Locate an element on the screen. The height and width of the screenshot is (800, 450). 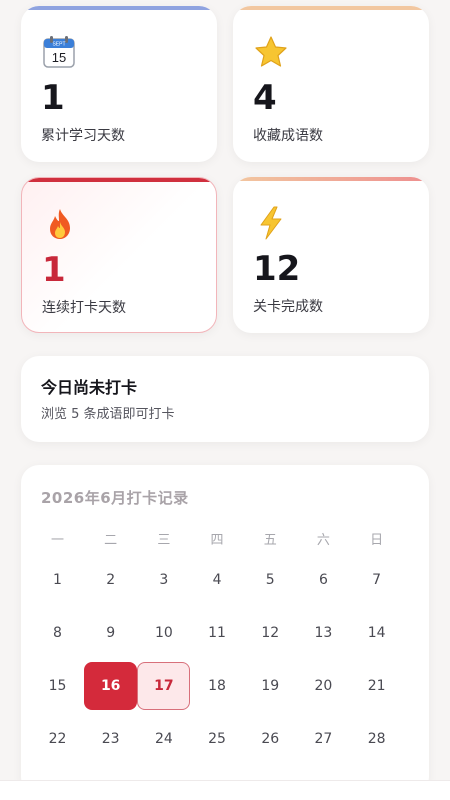
calendar-day: 2 is located at coordinates (110, 580).